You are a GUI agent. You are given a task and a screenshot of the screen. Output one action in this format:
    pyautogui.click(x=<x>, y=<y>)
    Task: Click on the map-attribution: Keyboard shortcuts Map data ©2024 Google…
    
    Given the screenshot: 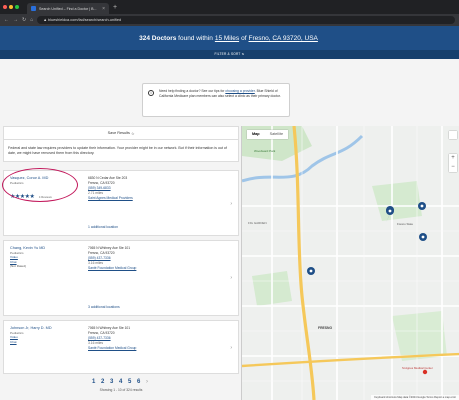 What is the action you would take?
    pyautogui.click(x=415, y=397)
    